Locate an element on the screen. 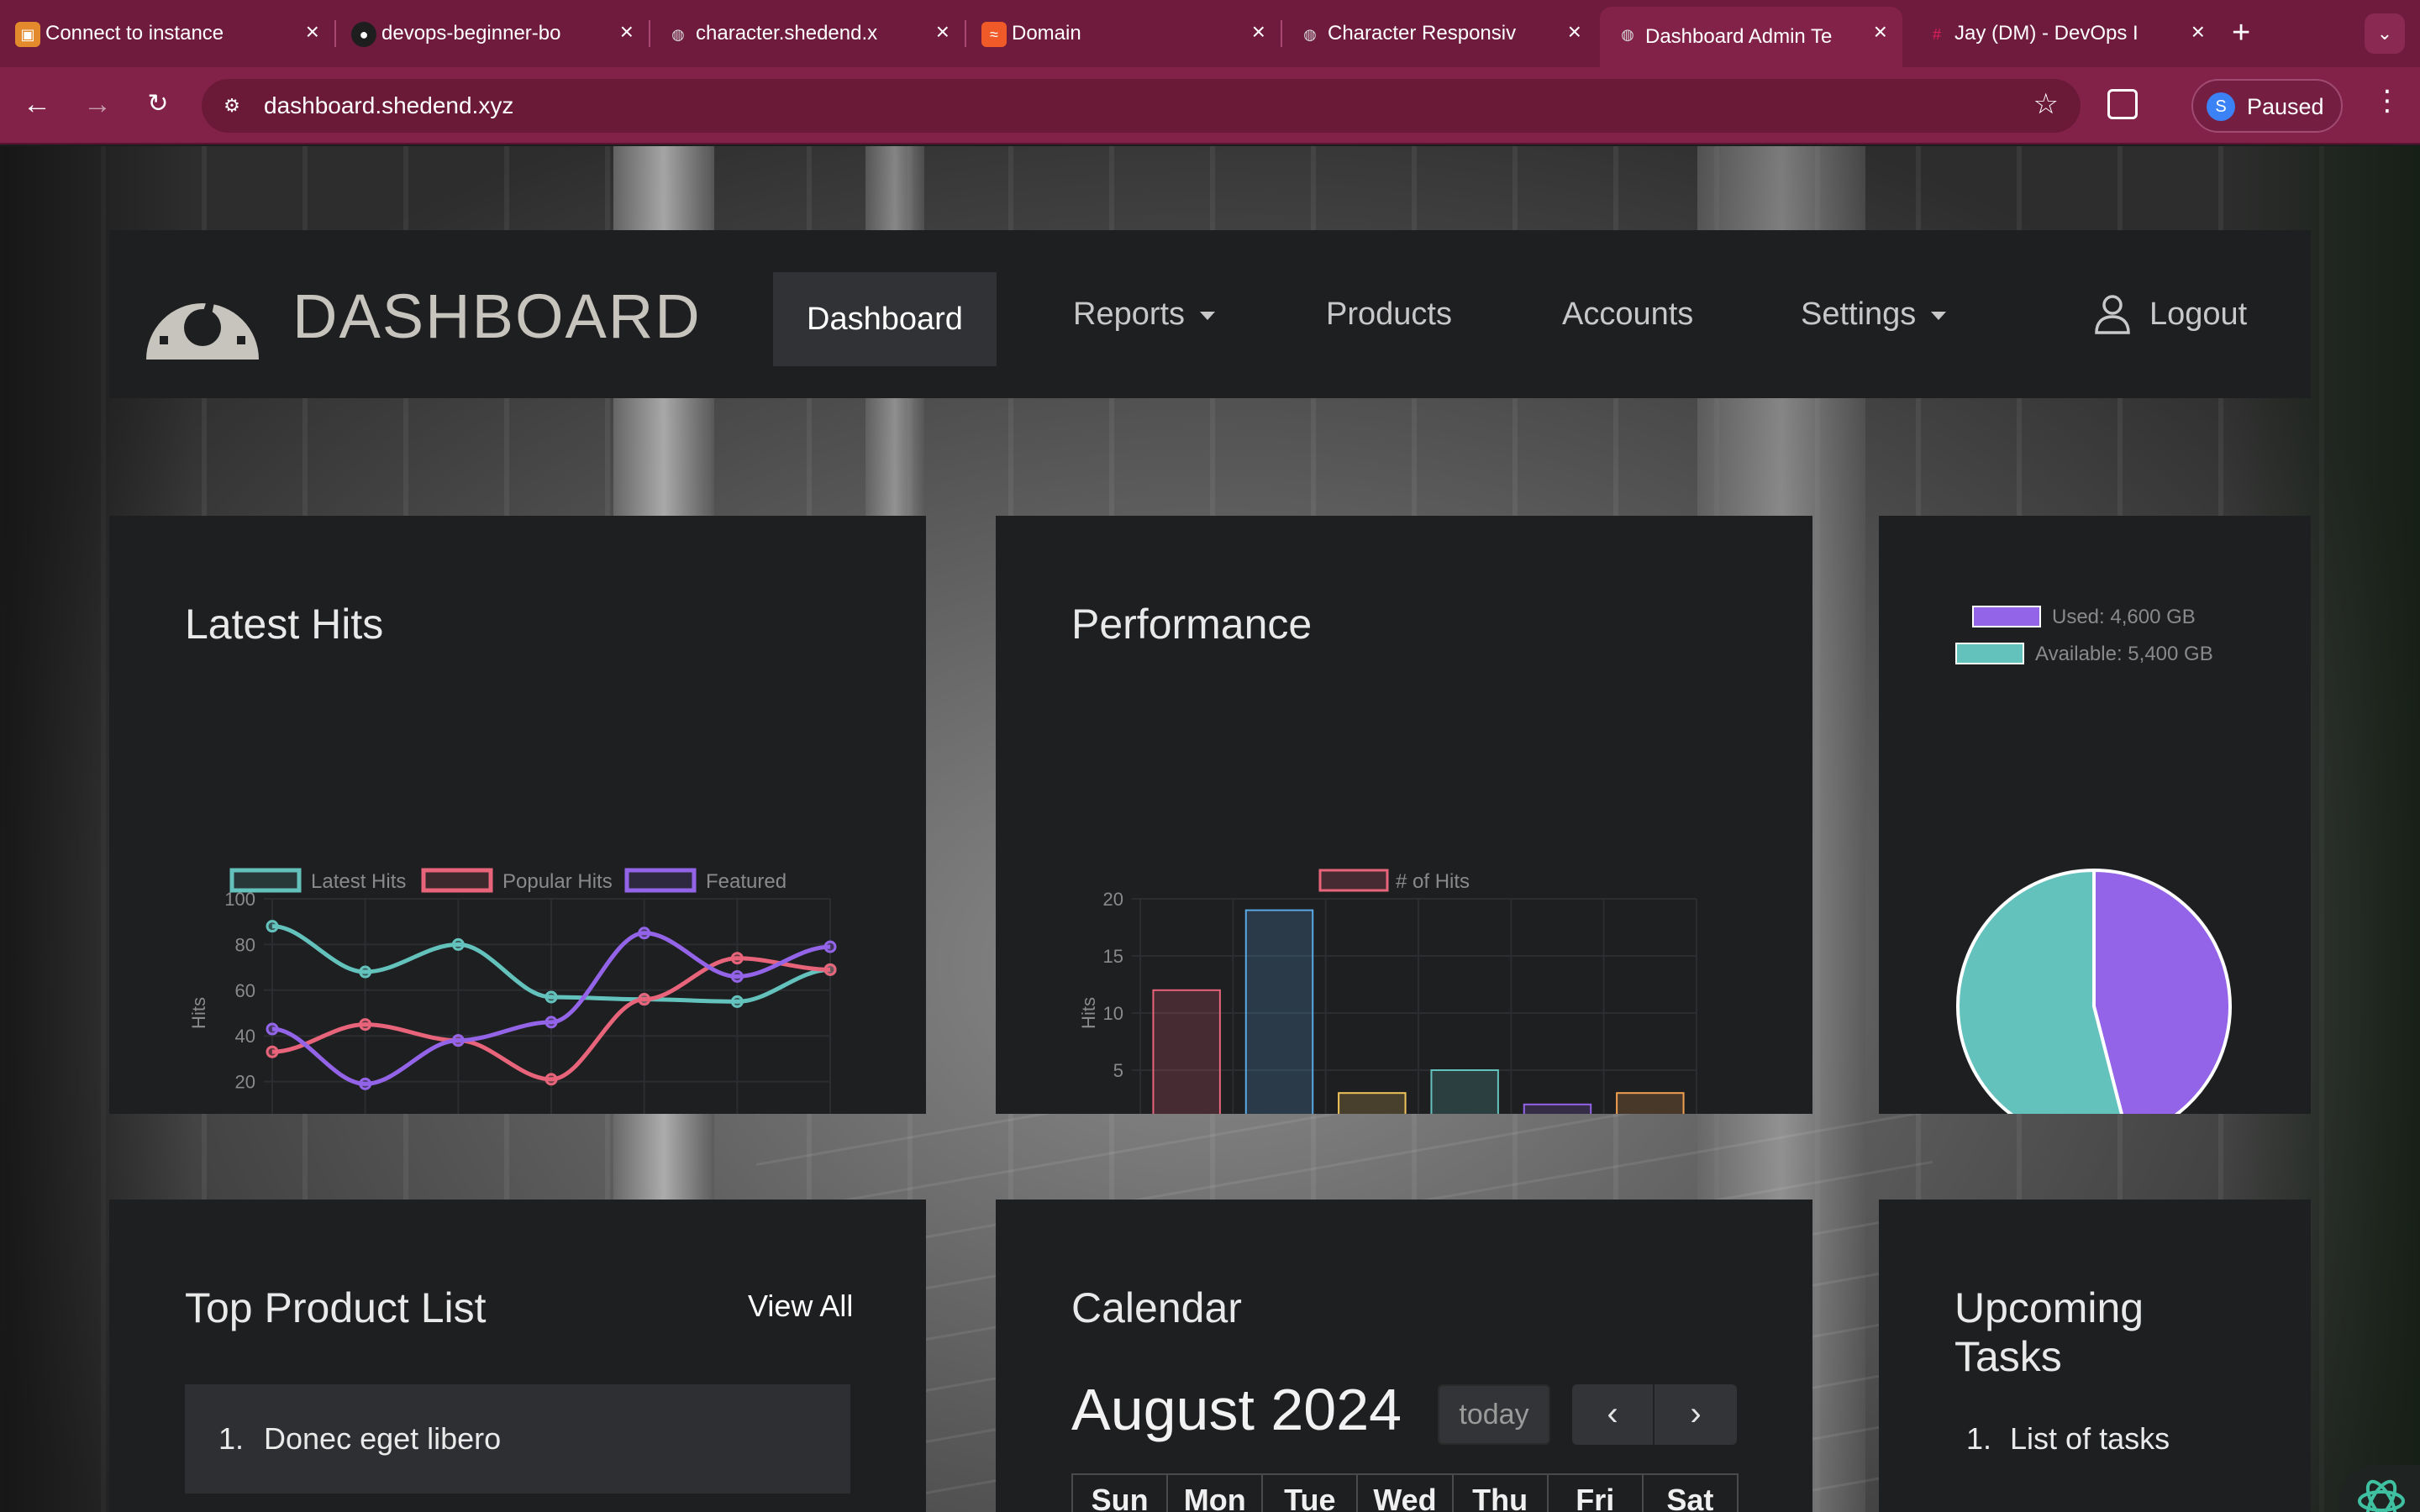 The height and width of the screenshot is (1512, 2420). storage-pie-chart: Used: 4,600 GB Available: 5,400 GB is located at coordinates (2095, 815).